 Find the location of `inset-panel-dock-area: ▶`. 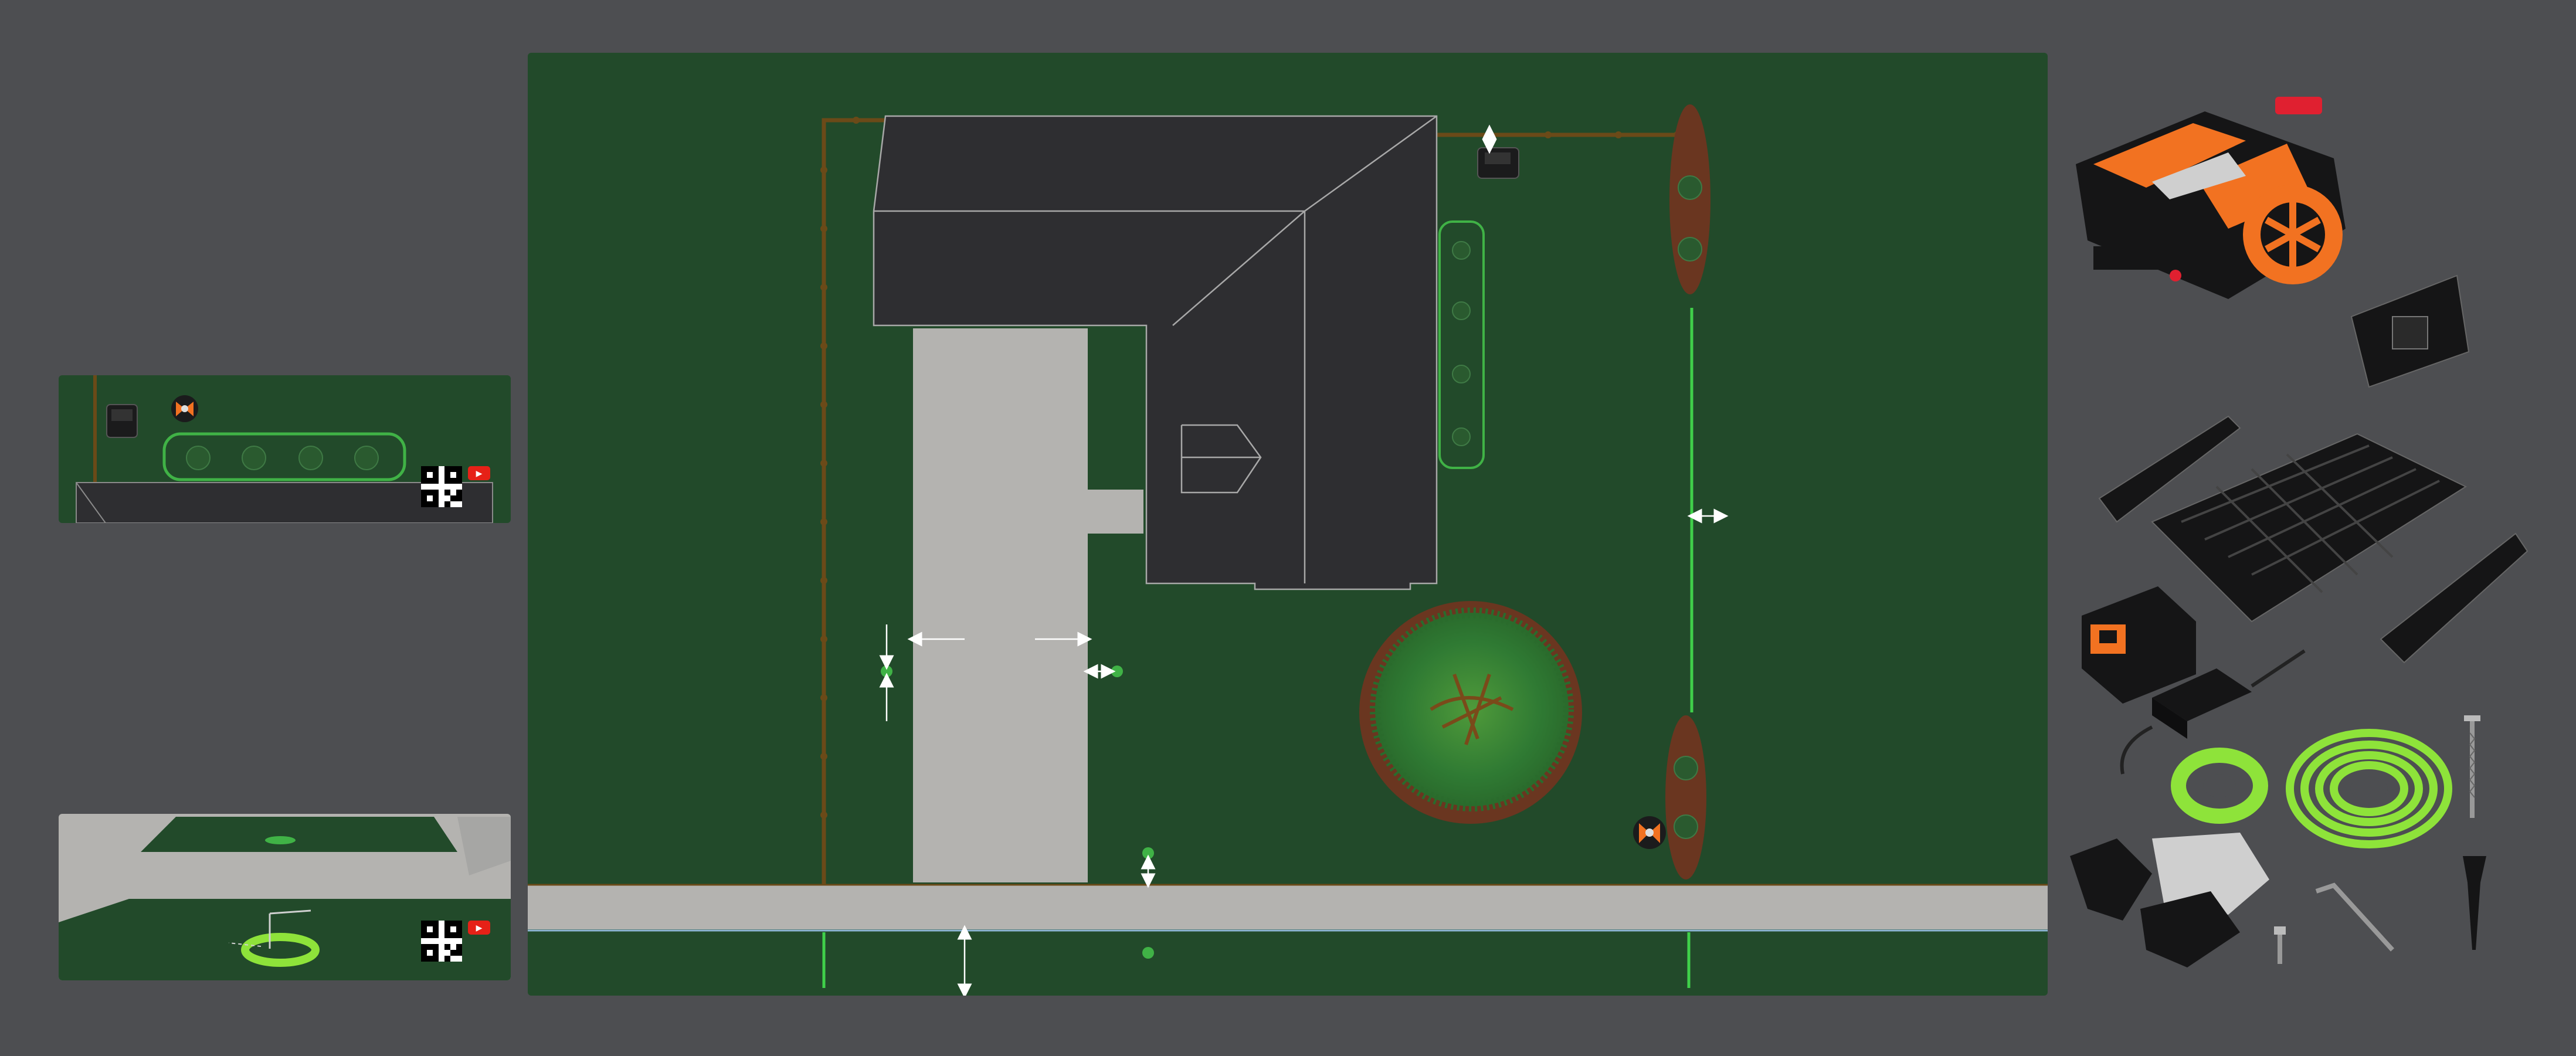

inset-panel-dock-area: ▶ is located at coordinates (285, 449).